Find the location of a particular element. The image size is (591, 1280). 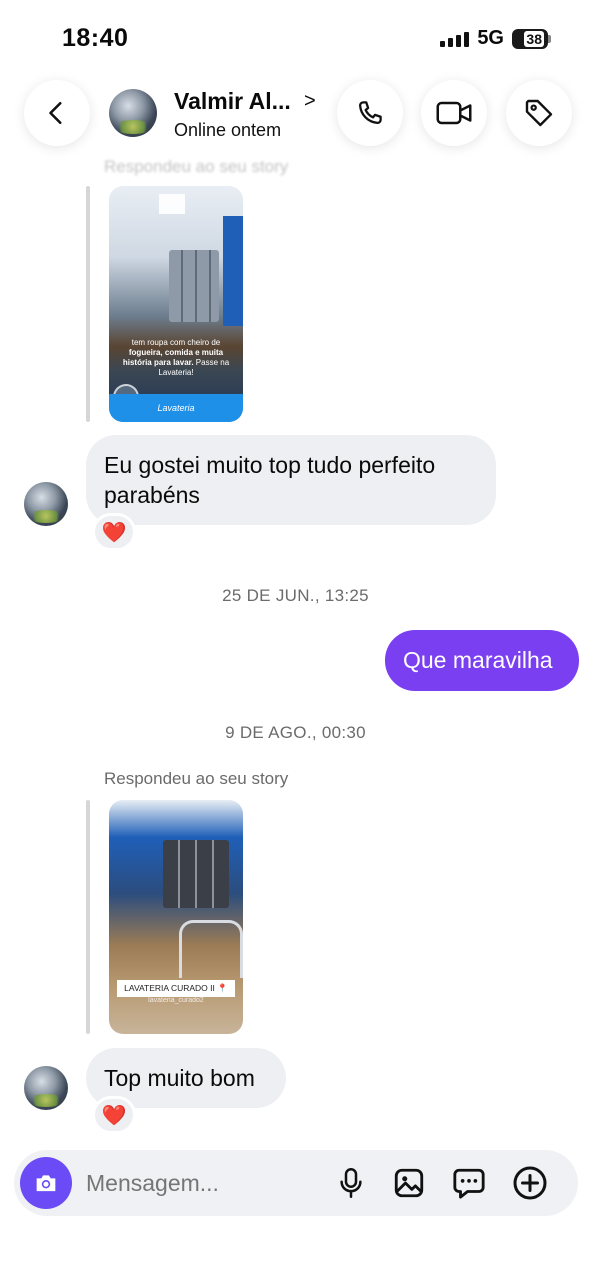

story-thumbnail: LAVATERIA CURADO II 📍 lavateria_curado2 is located at coordinates (176, 917).